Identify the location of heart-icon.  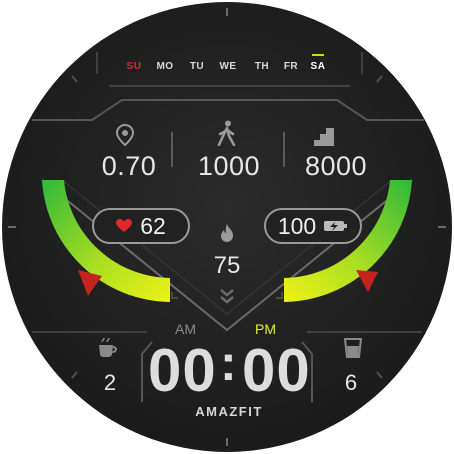
(124, 225).